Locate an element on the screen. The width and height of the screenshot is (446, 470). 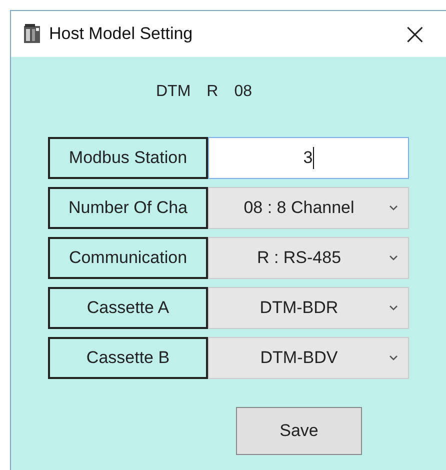
dropdown: 08 : 8 Channel is located at coordinates (308, 208).